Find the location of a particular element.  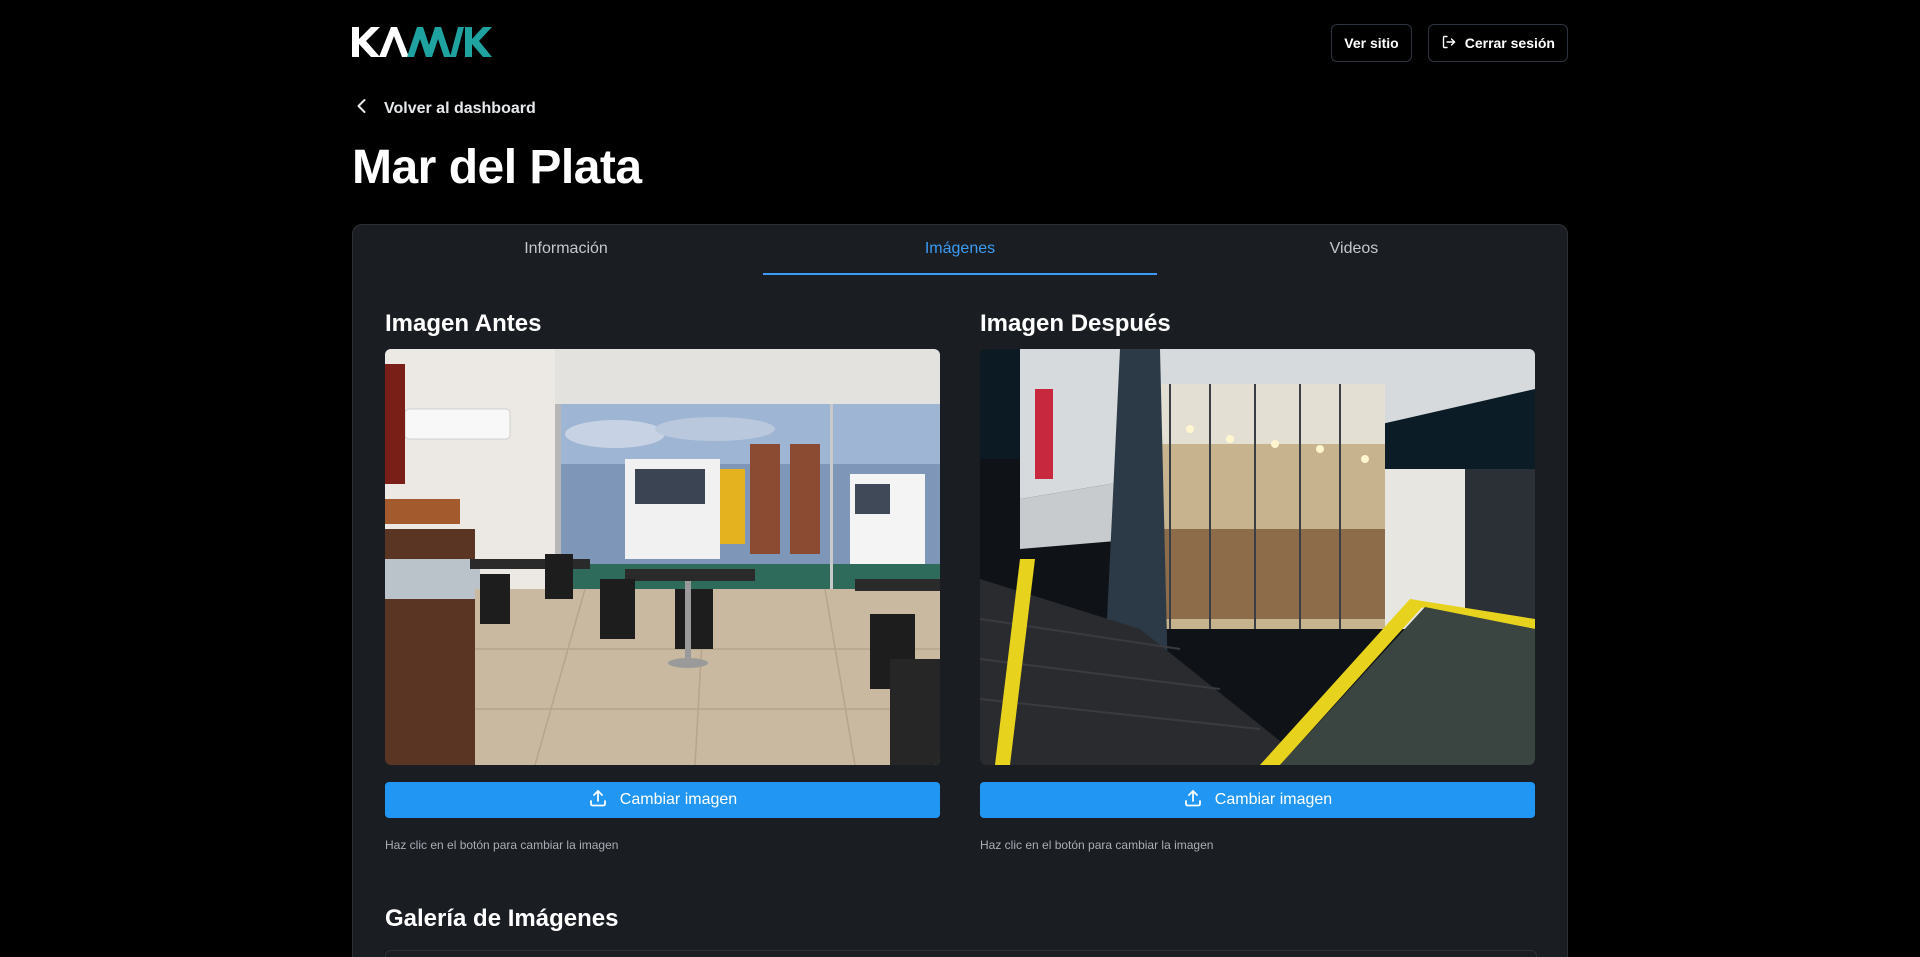

change-before-image-button: Cambiar imagen is located at coordinates (662, 800).